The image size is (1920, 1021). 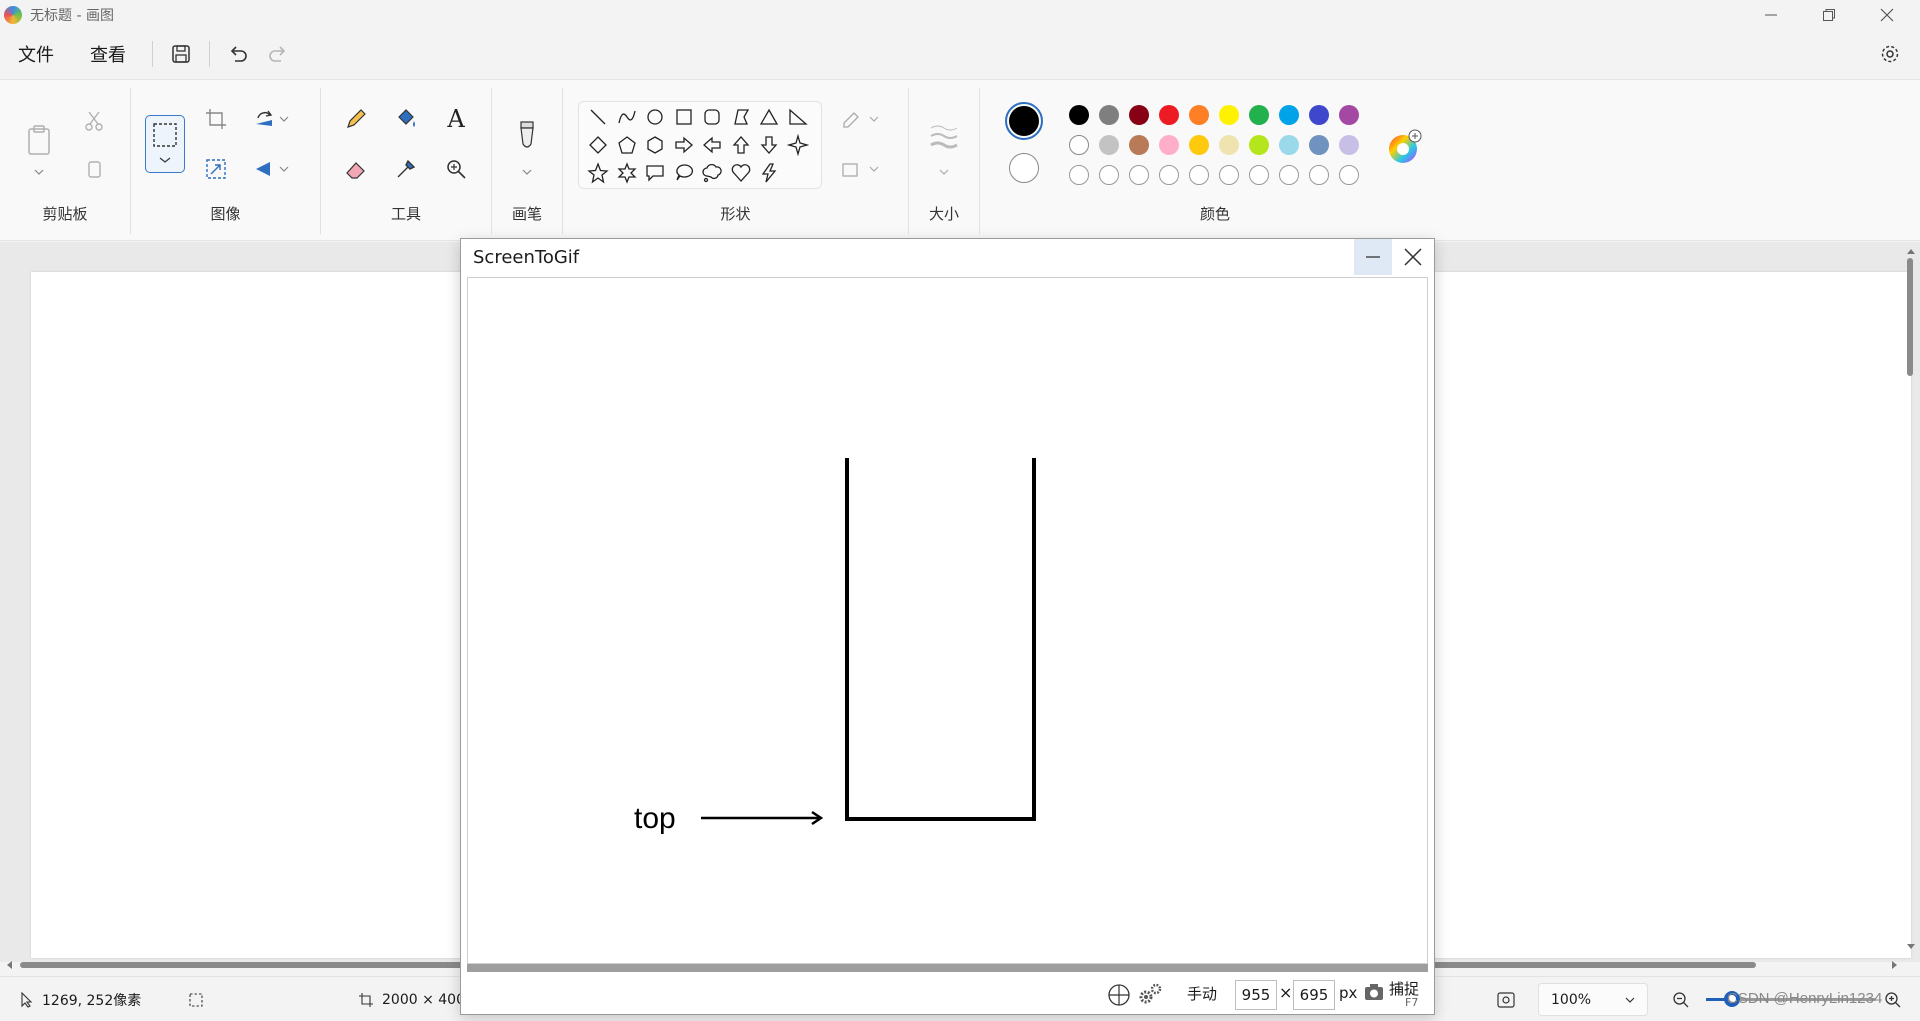 I want to click on fill-shape-button, so click(x=860, y=169).